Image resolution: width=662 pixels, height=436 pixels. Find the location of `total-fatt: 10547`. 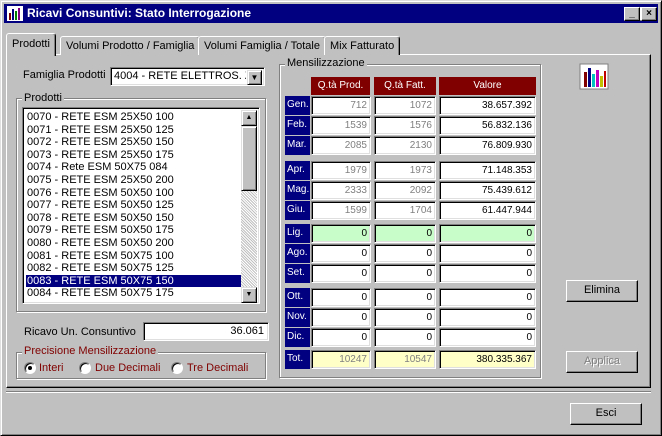

total-fatt: 10547 is located at coordinates (405, 359).